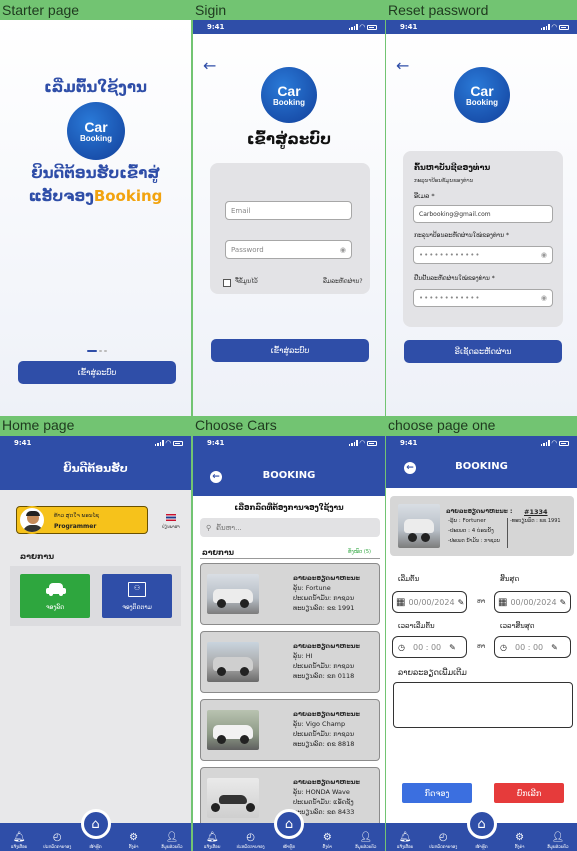 The width and height of the screenshot is (577, 851). I want to click on new-password-input: •••••••••••• ◉, so click(483, 255).